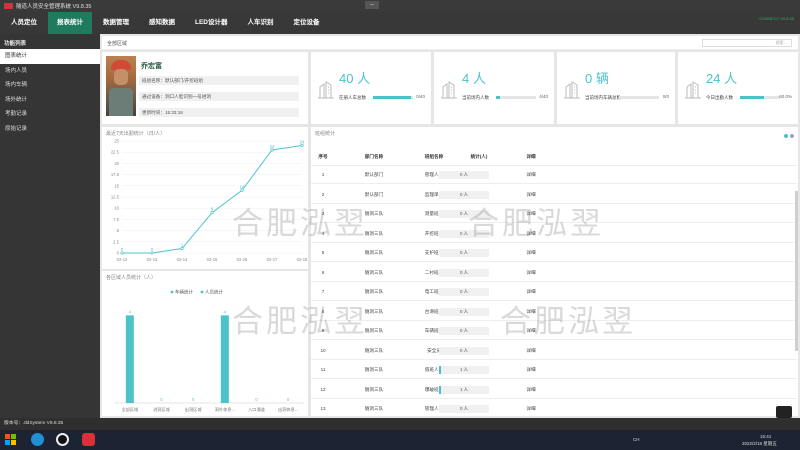 Image resolution: width=800 pixels, height=450 pixels. Describe the element at coordinates (272, 146) in the screenshot. I see `data-label: 23` at that location.